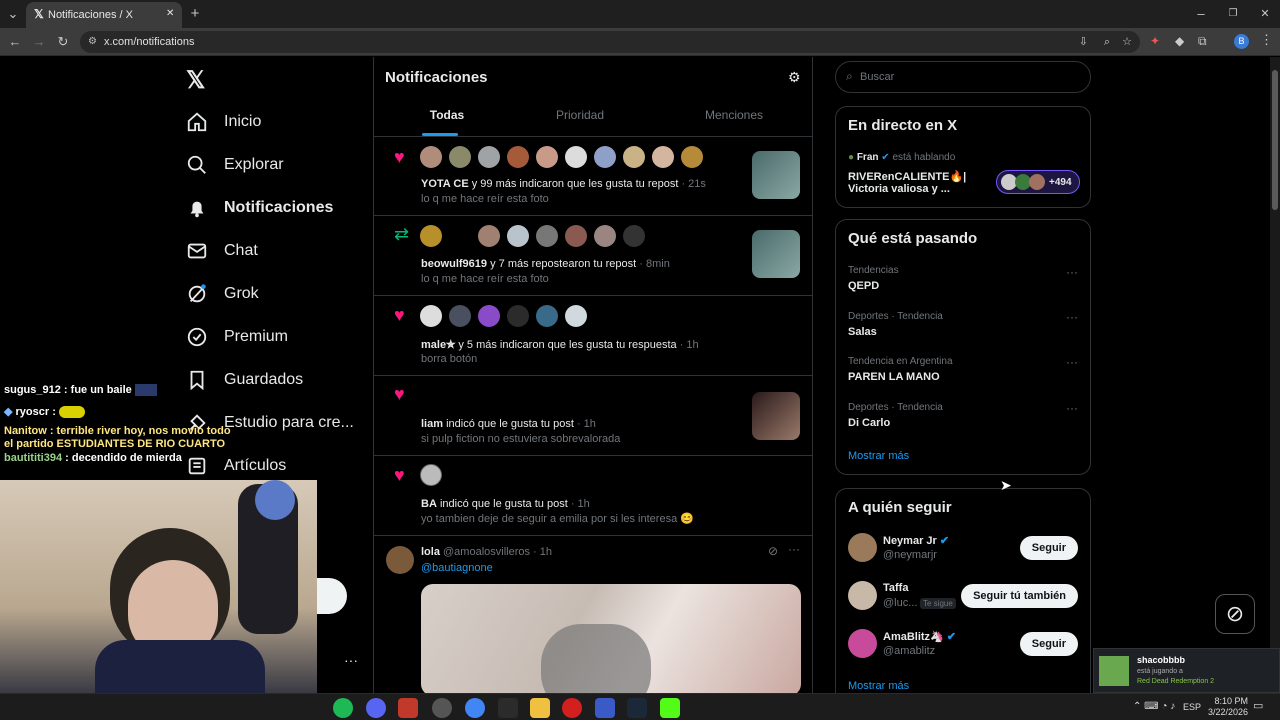 The height and width of the screenshot is (720, 1280). I want to click on live-host: ● Fran ✔ está hablando, so click(901, 157).